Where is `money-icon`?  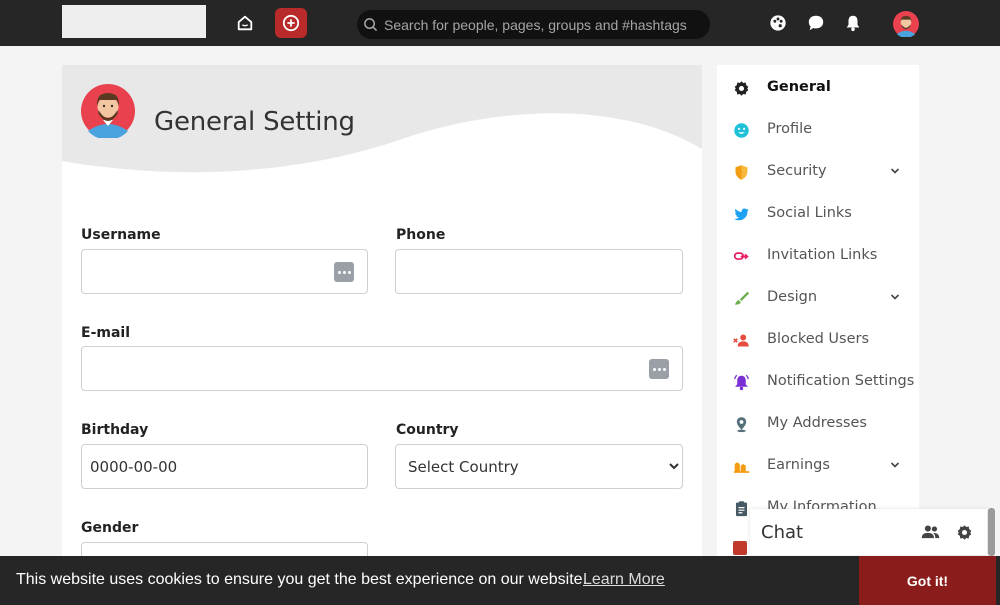 money-icon is located at coordinates (741, 466).